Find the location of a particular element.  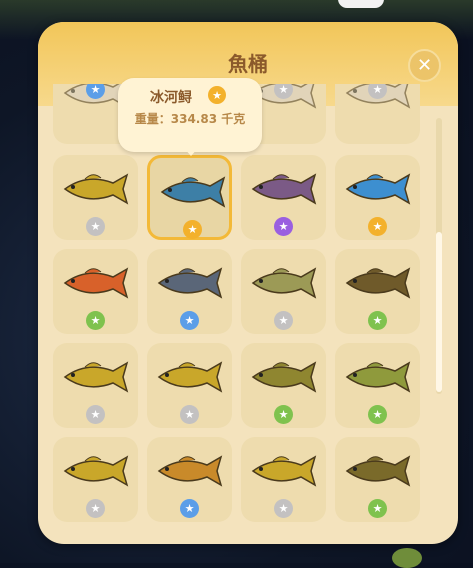

panel-title: 魚桶 is located at coordinates (248, 64).